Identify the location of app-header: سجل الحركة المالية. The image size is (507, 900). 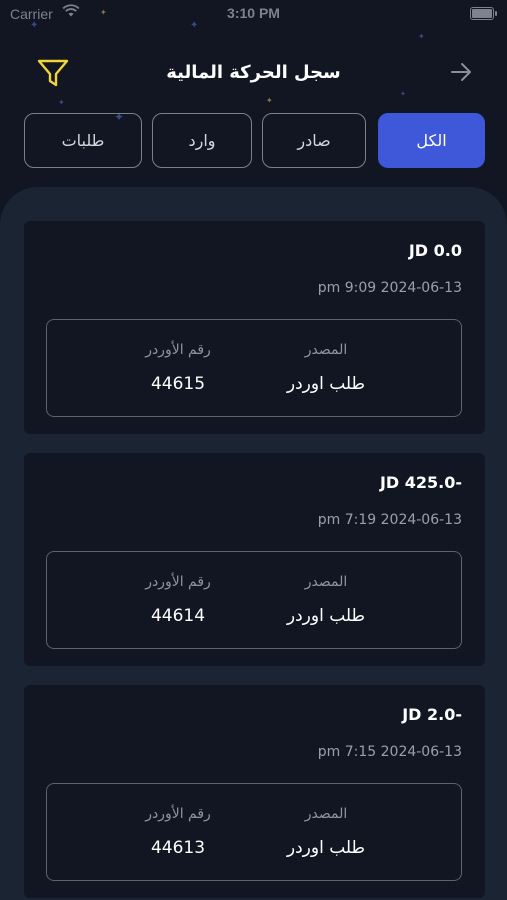
(253, 74).